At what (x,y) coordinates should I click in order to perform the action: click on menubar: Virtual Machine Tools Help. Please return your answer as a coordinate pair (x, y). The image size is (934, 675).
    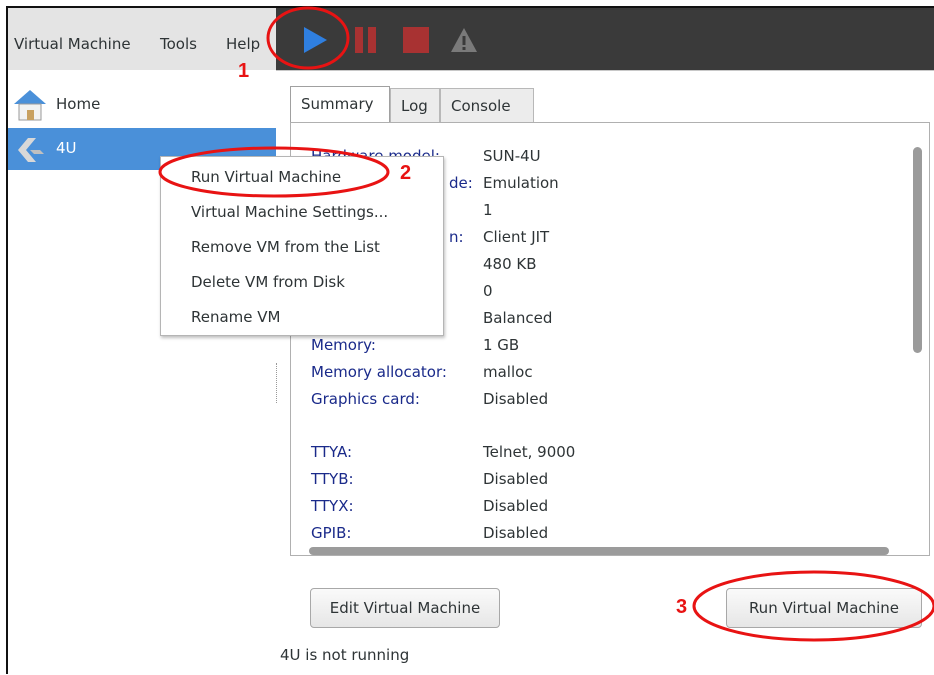
    Looking at the image, I should click on (471, 39).